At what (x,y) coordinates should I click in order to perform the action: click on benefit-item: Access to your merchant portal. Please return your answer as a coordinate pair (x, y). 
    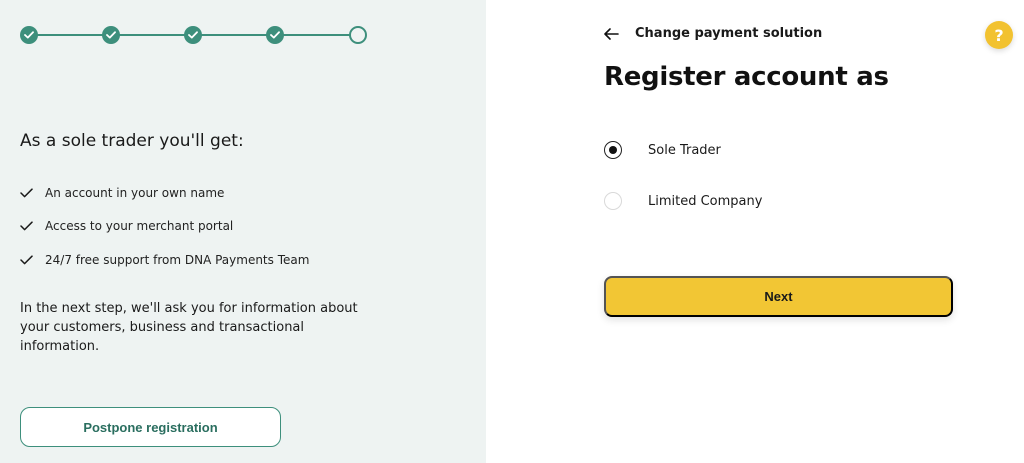
    Looking at the image, I should click on (164, 226).